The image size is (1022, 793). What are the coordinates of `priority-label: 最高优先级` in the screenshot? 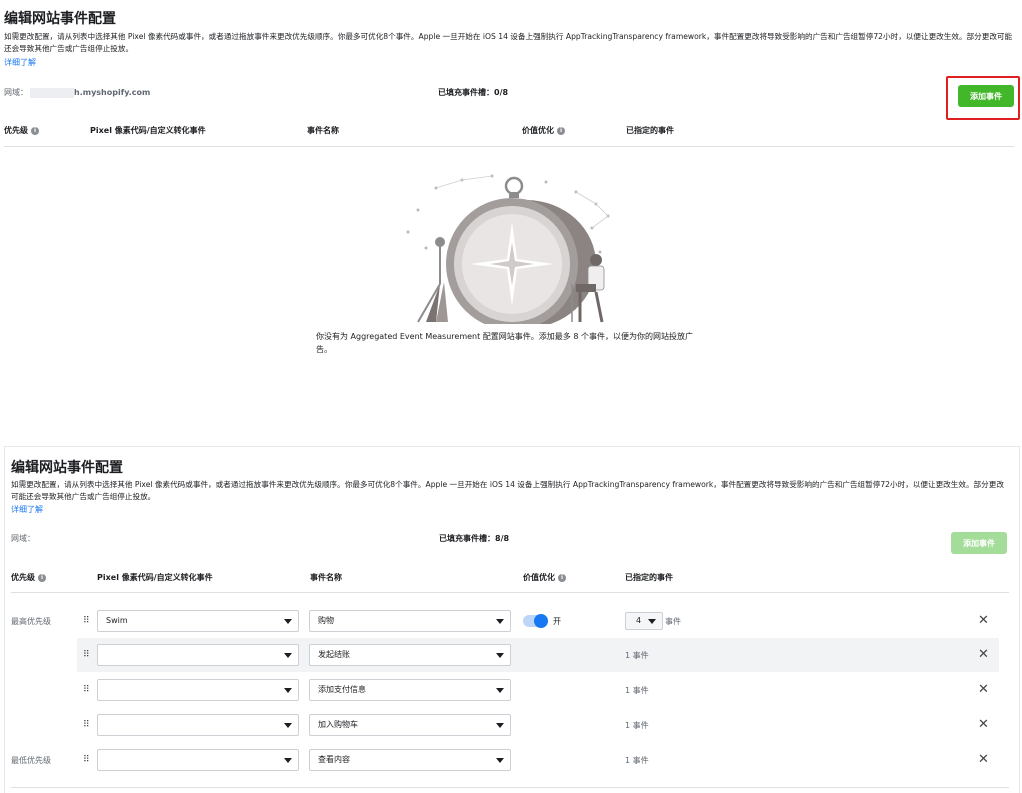 It's located at (31, 621).